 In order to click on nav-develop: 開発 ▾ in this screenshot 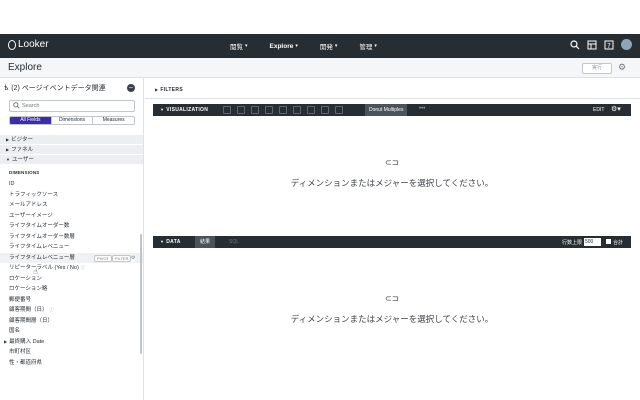, I will do `click(329, 46)`.